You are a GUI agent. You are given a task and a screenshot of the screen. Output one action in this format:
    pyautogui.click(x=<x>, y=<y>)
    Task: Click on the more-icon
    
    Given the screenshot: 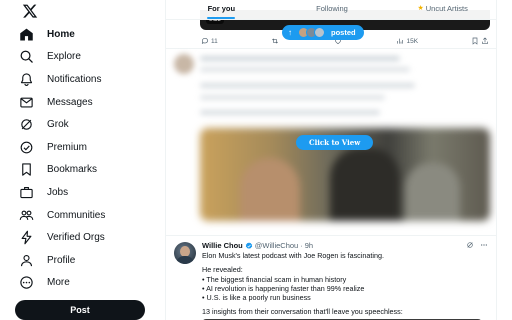 What is the action you would take?
    pyautogui.click(x=484, y=245)
    